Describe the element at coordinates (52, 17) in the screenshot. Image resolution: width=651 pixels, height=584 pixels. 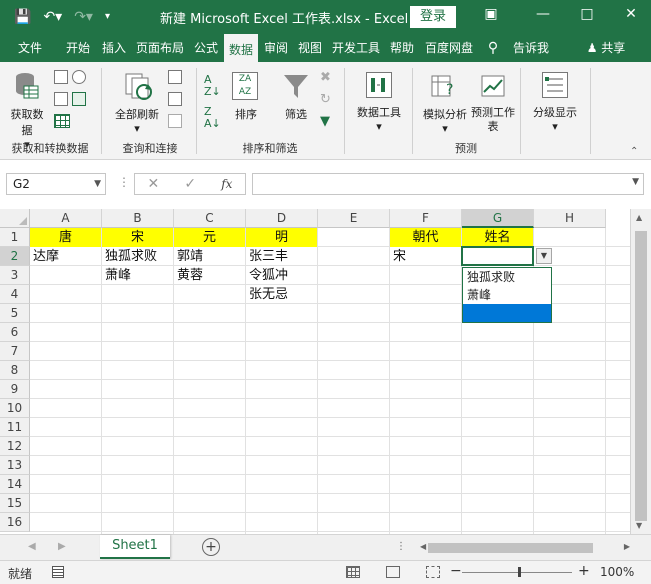
I see `undo-icon: ↶▾` at that location.